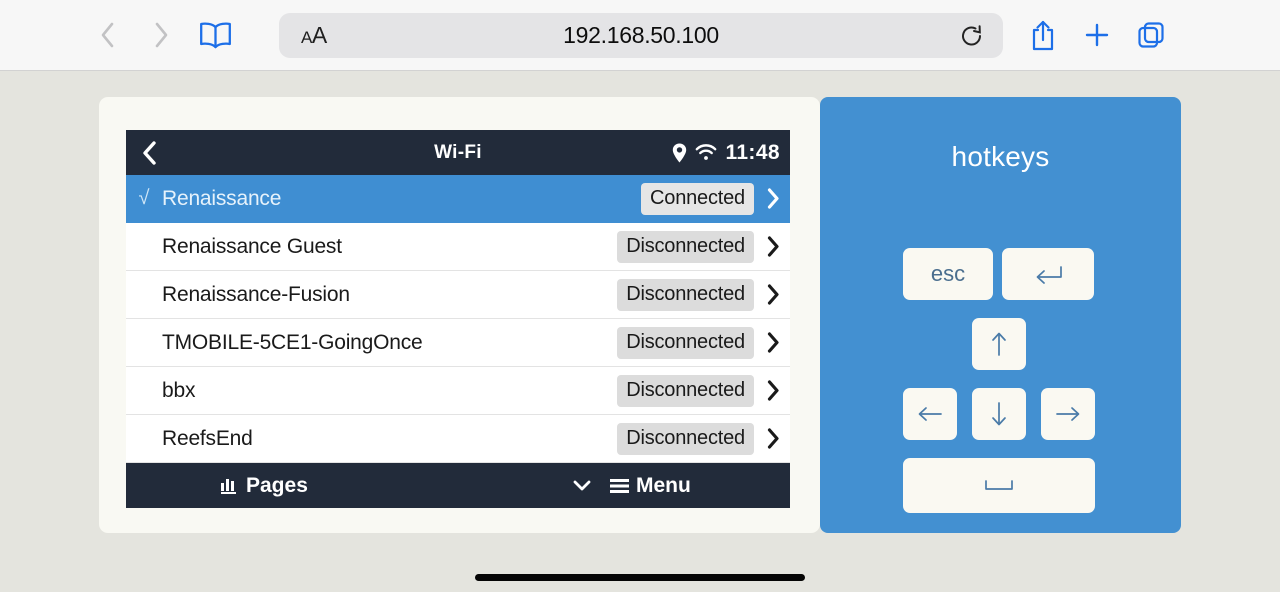  Describe the element at coordinates (752, 152) in the screenshot. I see `device-clock: 11:48` at that location.